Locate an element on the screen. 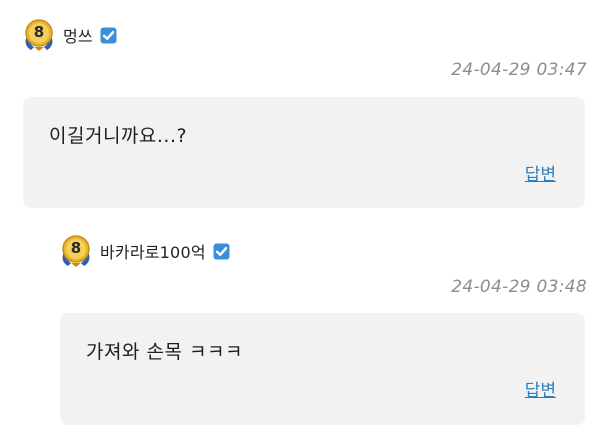 The image size is (604, 434). comment-author-row: 8 멍쓰 is located at coordinates (70, 35).